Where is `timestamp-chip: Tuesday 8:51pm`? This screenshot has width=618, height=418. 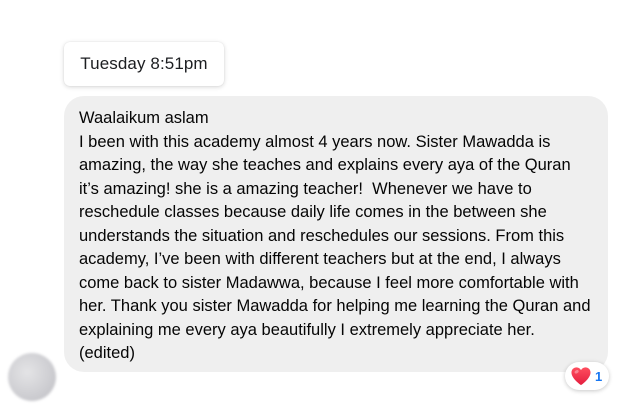 timestamp-chip: Tuesday 8:51pm is located at coordinates (144, 64).